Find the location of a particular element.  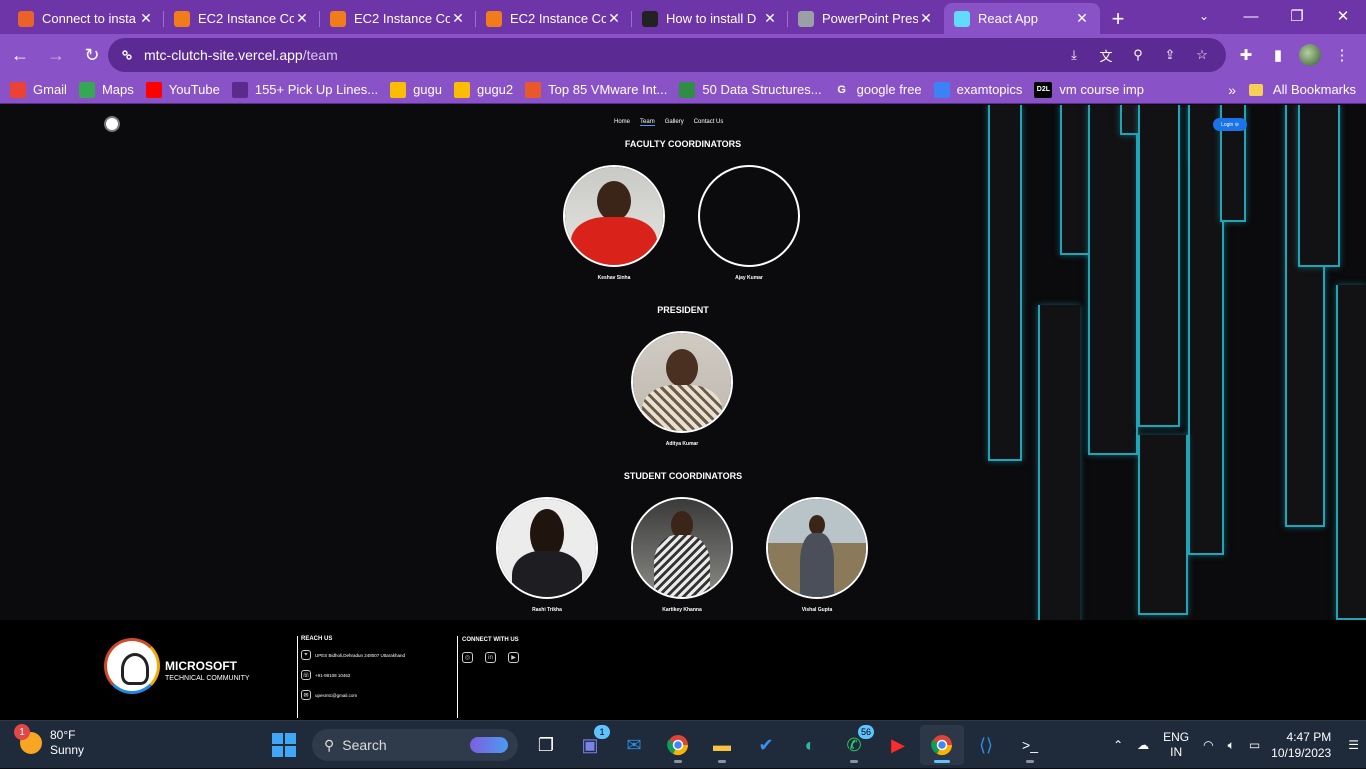

president-heading: PRESIDENT is located at coordinates (683, 310).